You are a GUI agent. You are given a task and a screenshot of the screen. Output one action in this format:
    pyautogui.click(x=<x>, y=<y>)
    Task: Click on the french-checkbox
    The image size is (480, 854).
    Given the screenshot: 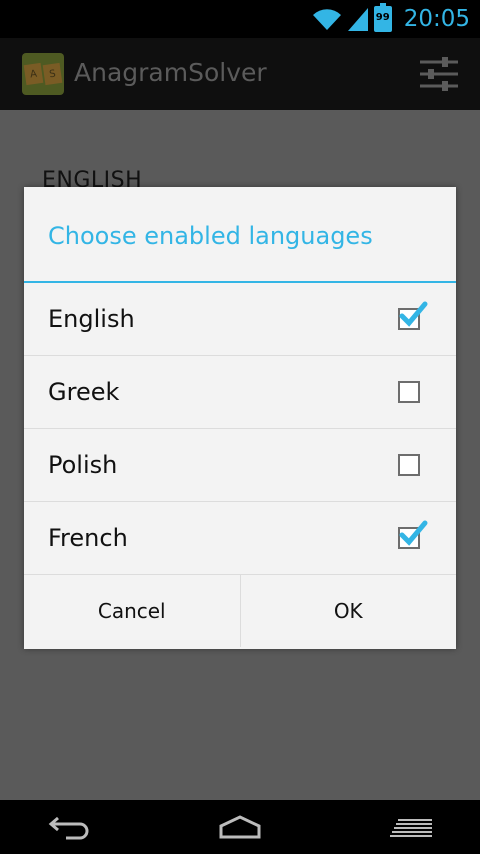 What is the action you would take?
    pyautogui.click(x=413, y=534)
    